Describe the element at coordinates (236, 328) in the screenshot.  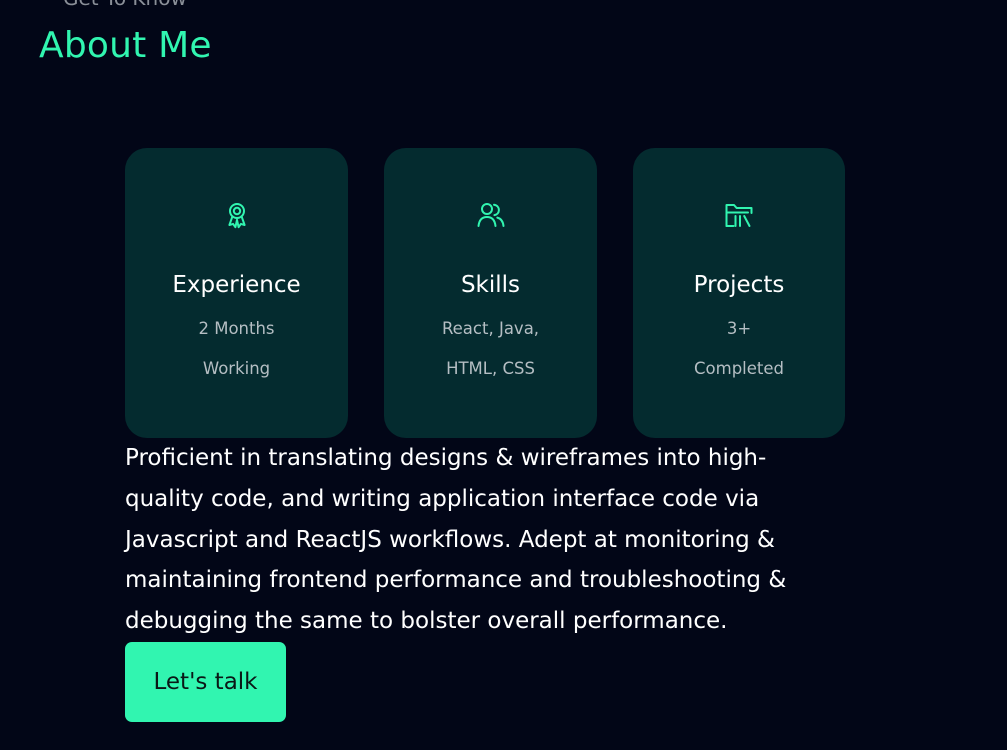
I see `experience-detail-line-1: 2 Months` at that location.